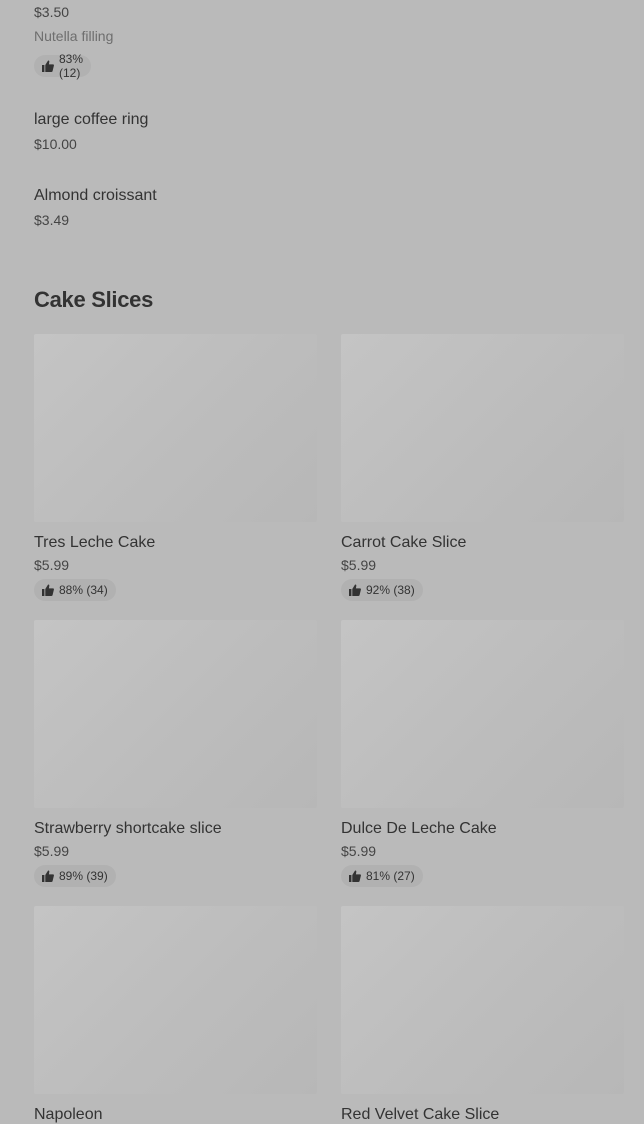 This screenshot has height=1124, width=644. I want to click on product-card: Napoleon, so click(175, 1015).